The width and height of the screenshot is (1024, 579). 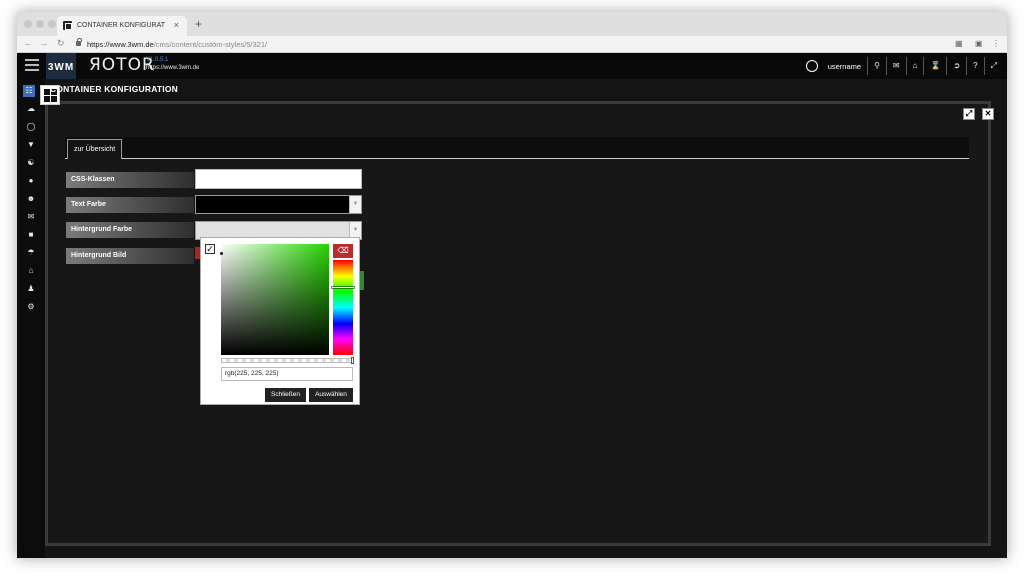 What do you see at coordinates (114, 89) in the screenshot?
I see `panel-title: CONTAINER KONFIGURATION` at bounding box center [114, 89].